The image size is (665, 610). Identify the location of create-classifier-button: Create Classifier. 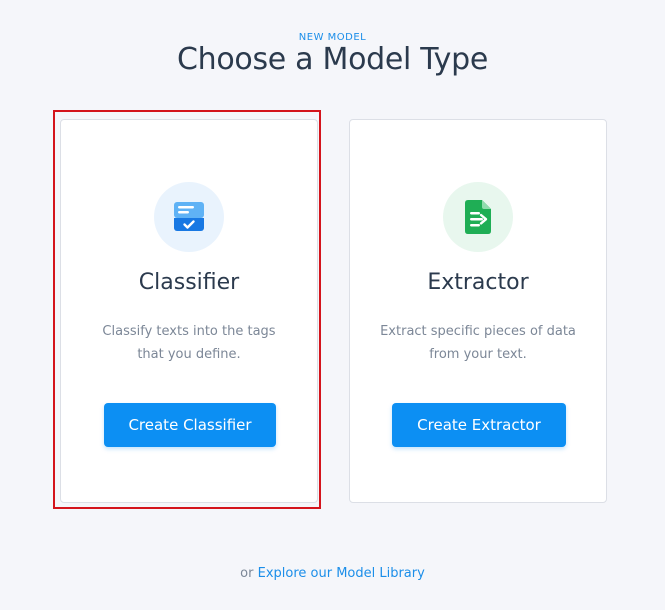
(190, 425).